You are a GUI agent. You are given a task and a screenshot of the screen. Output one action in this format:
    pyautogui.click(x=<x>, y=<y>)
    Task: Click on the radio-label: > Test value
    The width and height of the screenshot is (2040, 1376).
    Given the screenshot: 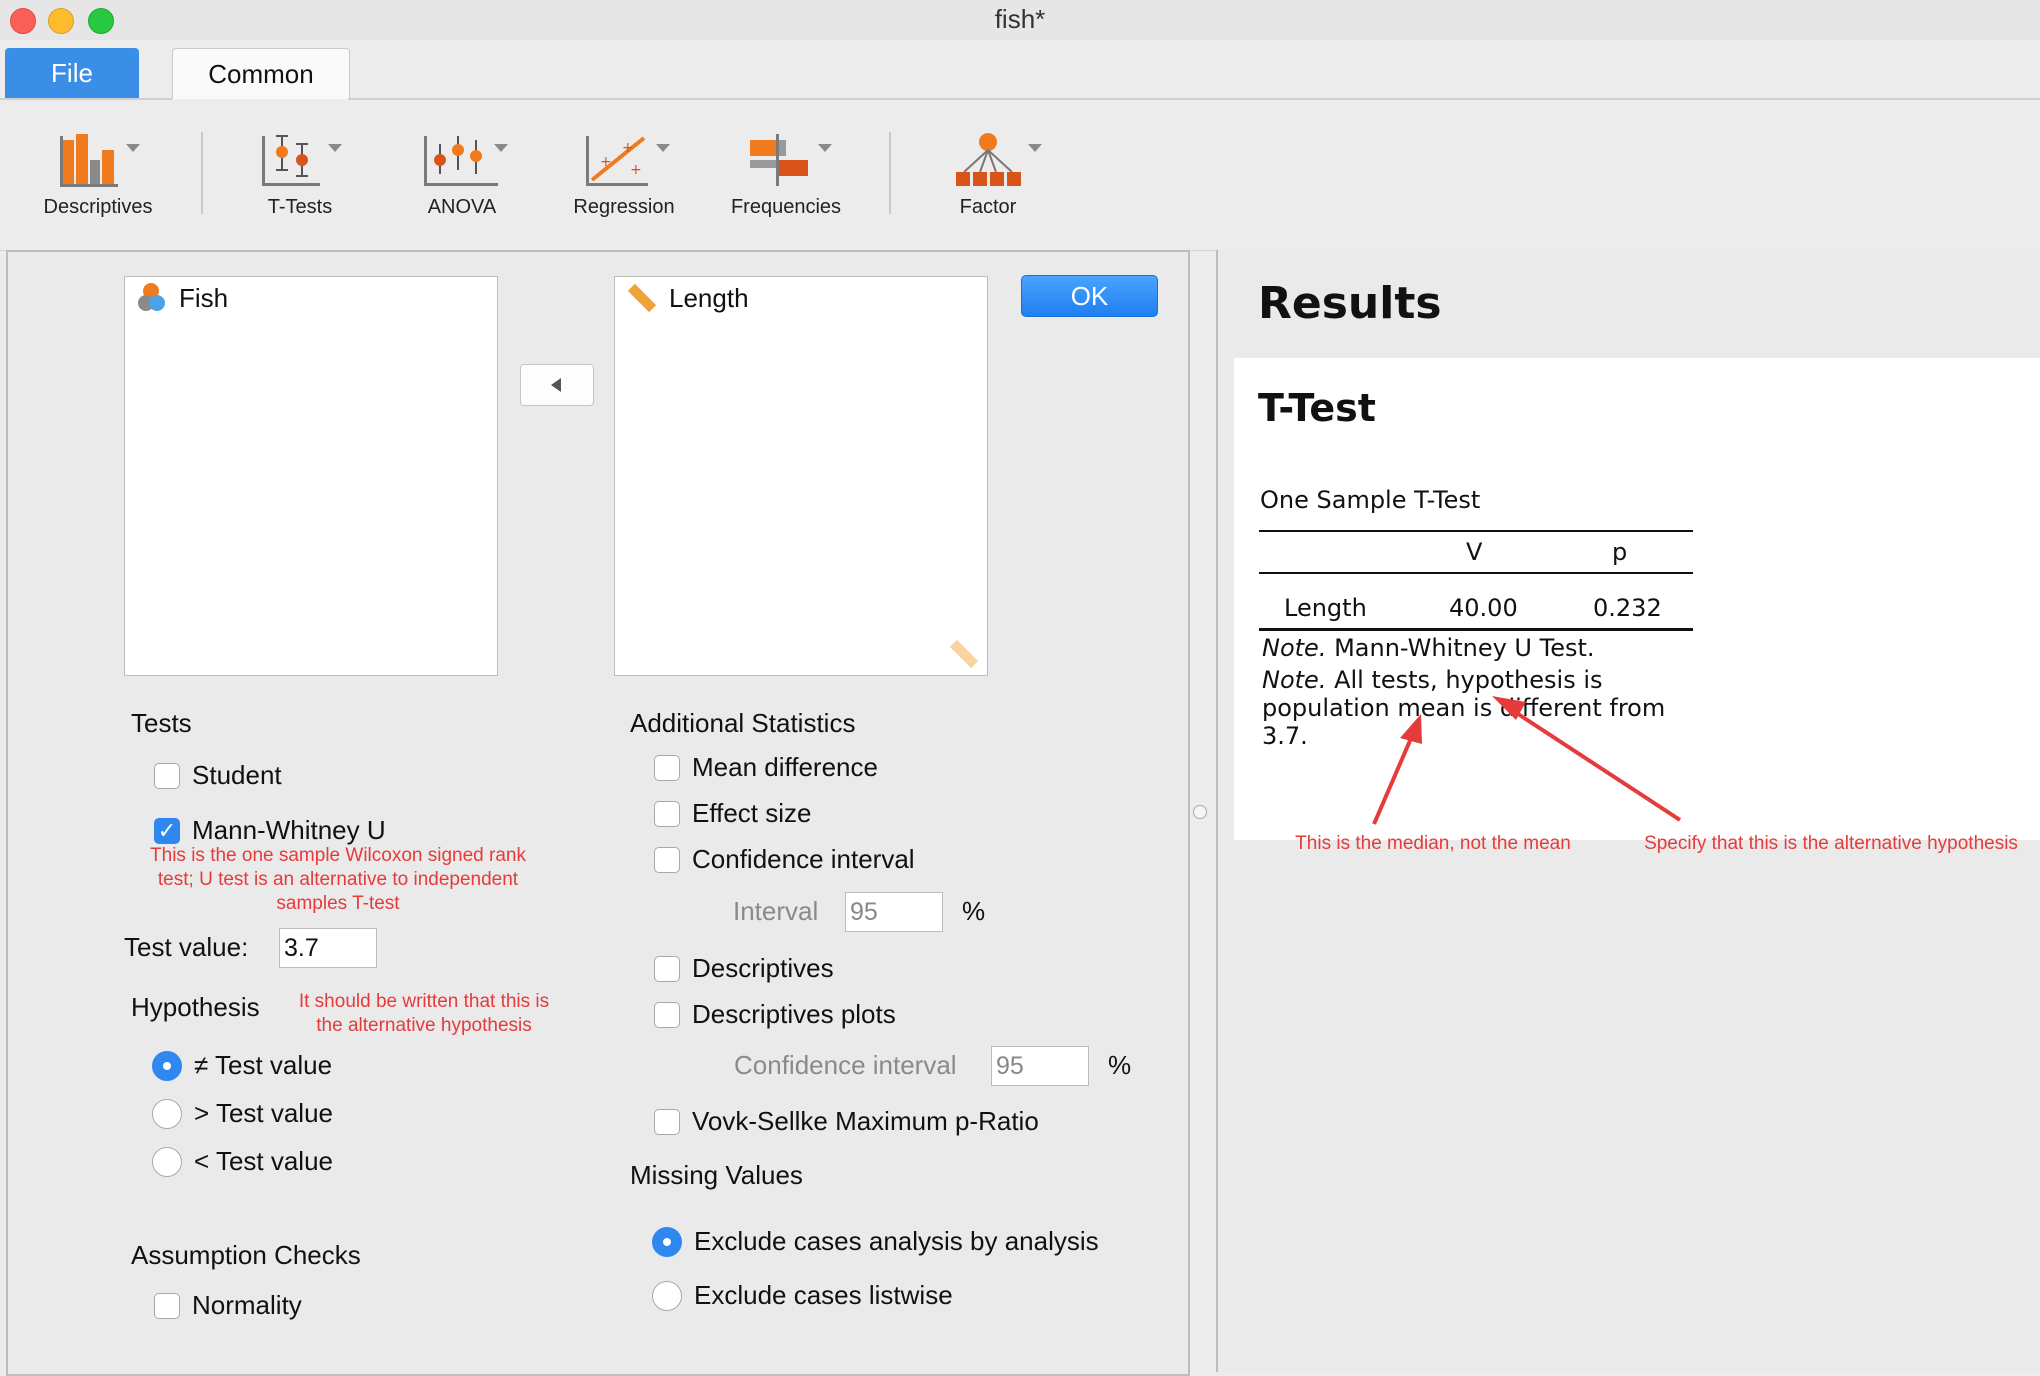 What is the action you would take?
    pyautogui.click(x=264, y=1113)
    